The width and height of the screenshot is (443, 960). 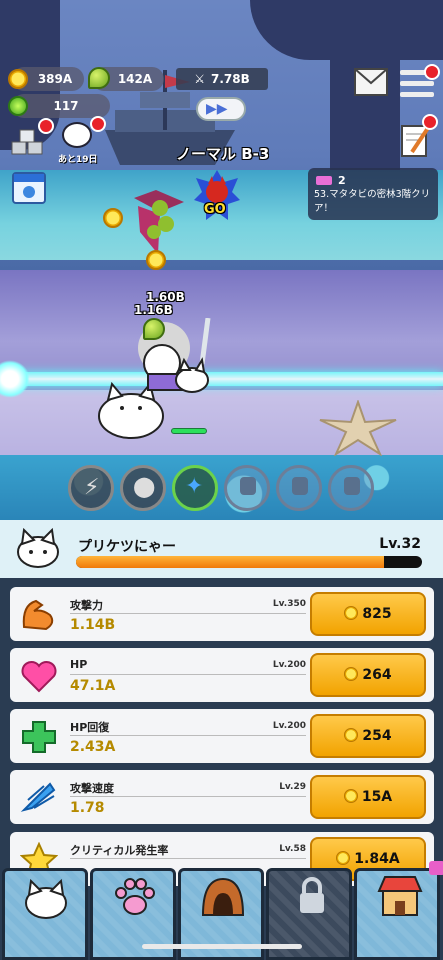 What do you see at coordinates (418, 136) in the screenshot?
I see `quest-list-button` at bounding box center [418, 136].